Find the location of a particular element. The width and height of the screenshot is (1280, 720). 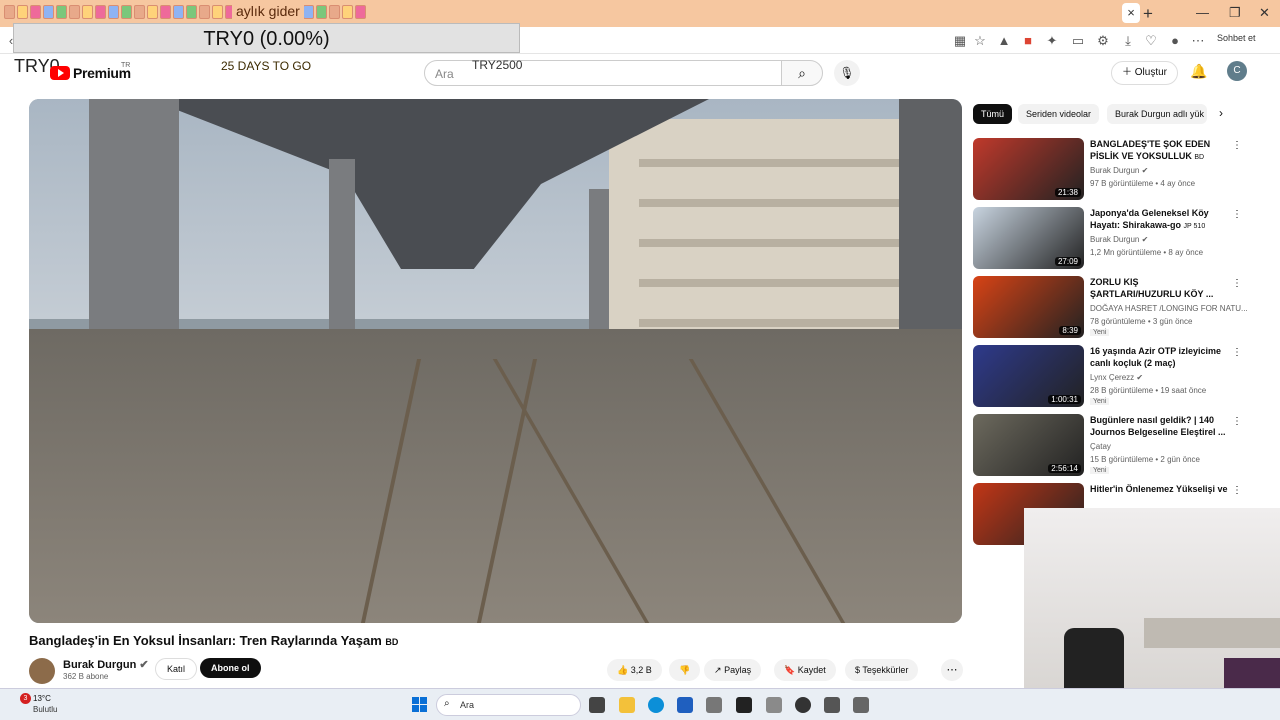

extension-red-icon: ■ is located at coordinates (1028, 41).